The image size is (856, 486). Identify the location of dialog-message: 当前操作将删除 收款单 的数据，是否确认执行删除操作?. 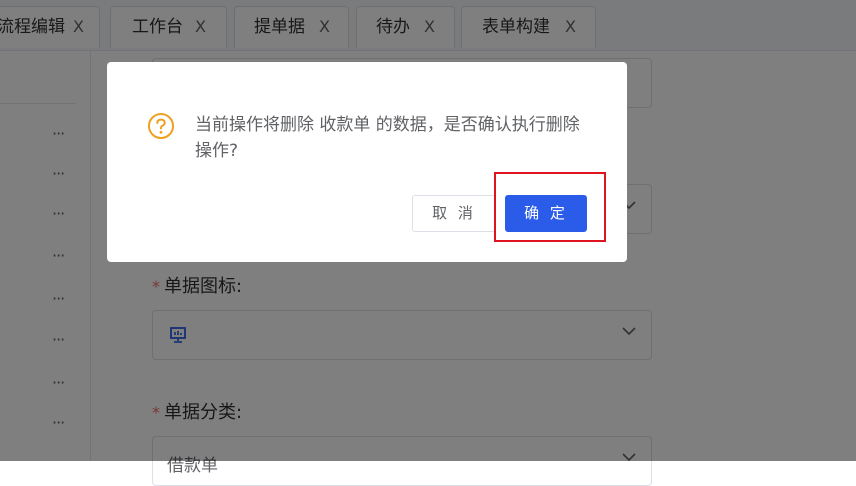
(387, 138).